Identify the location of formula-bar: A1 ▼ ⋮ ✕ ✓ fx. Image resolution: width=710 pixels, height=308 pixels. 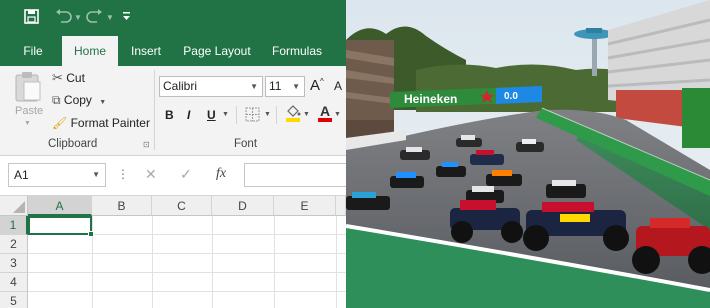
(173, 176).